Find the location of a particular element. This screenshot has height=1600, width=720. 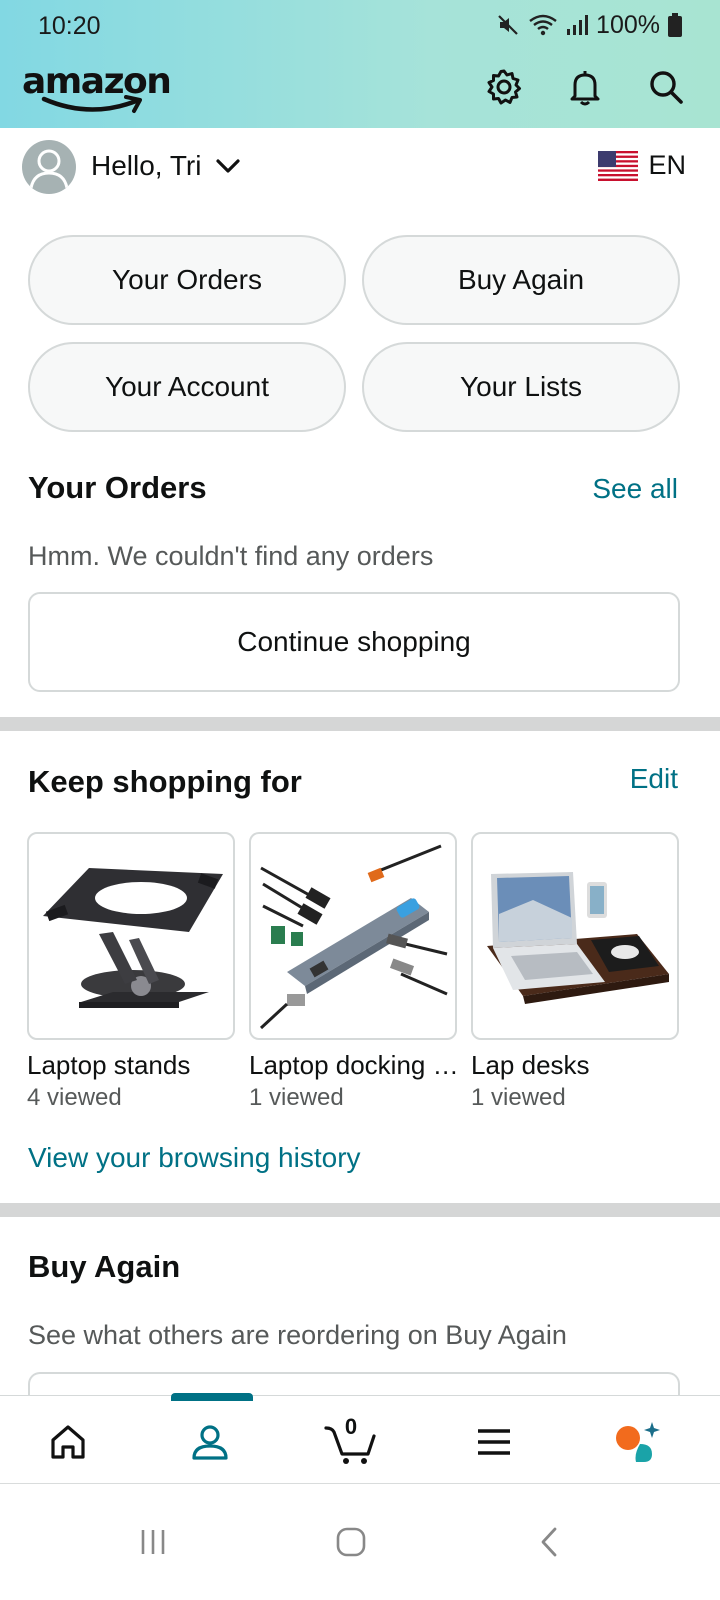

product-card-laptop-docking is located at coordinates (353, 936).